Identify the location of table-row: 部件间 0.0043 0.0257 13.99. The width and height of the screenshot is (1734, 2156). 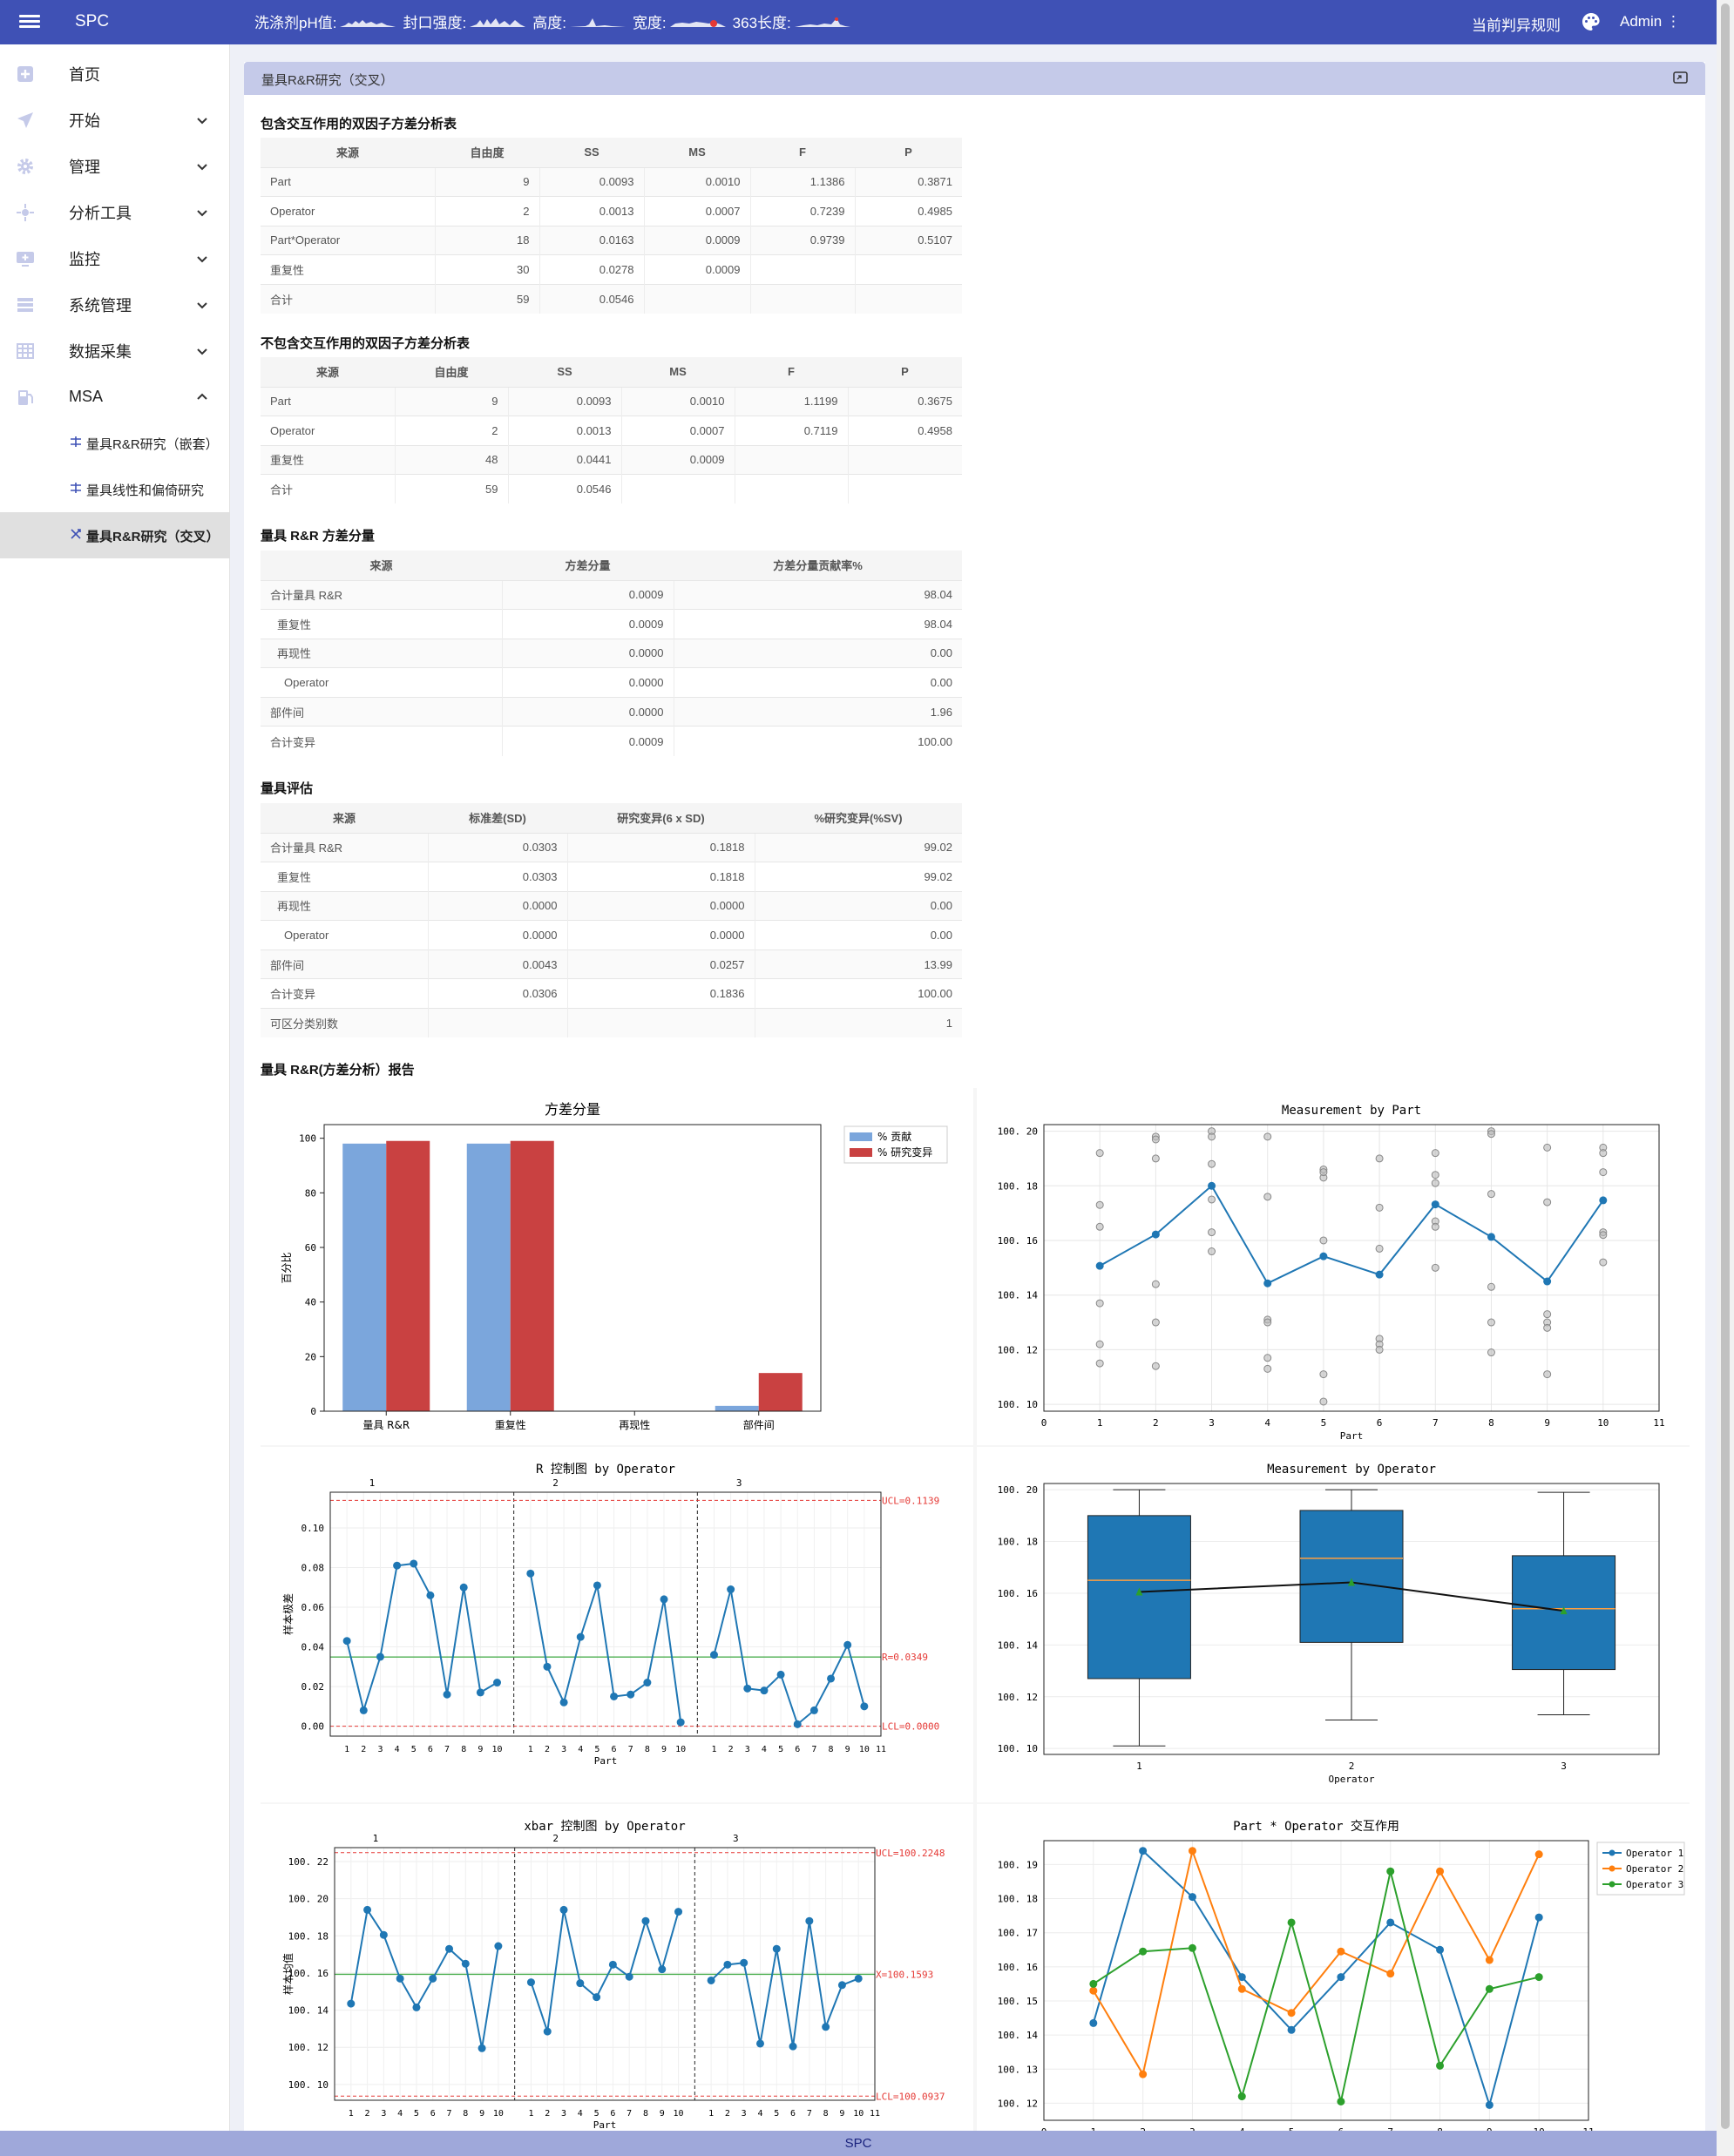
(611, 964).